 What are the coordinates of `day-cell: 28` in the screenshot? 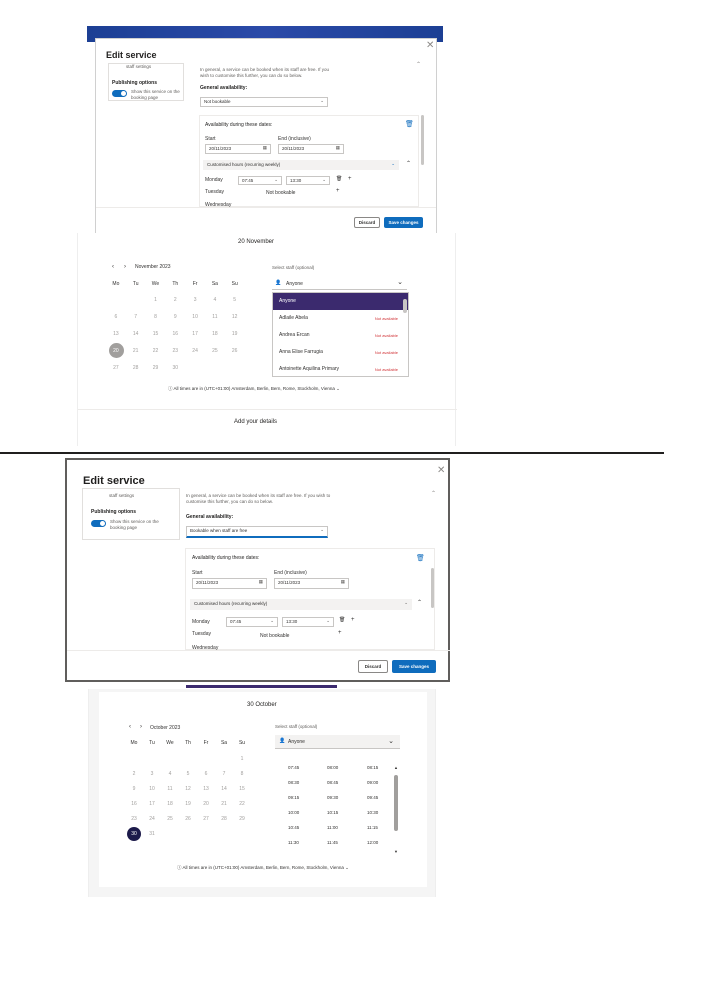 It's located at (136, 368).